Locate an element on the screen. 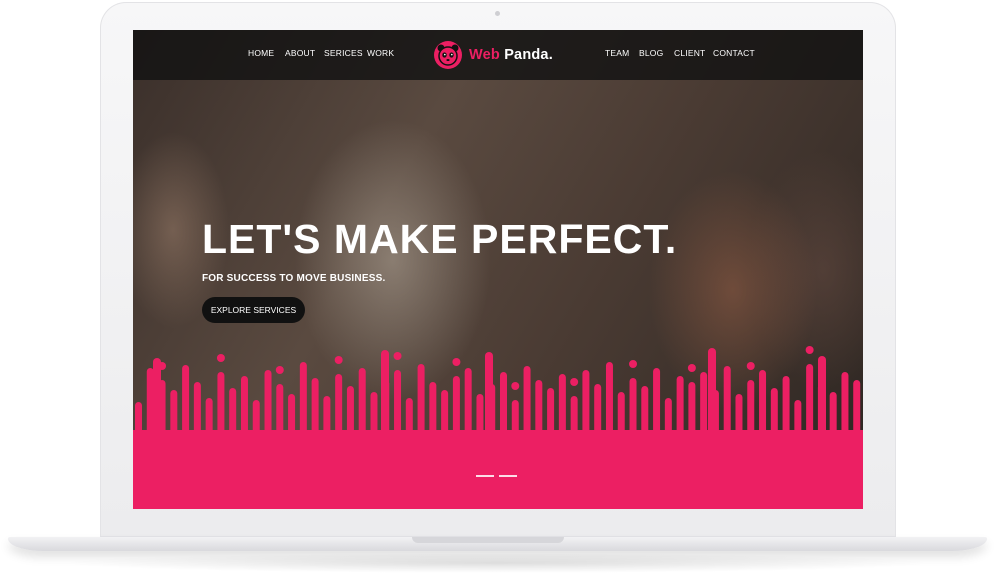  panda-icon is located at coordinates (448, 55).